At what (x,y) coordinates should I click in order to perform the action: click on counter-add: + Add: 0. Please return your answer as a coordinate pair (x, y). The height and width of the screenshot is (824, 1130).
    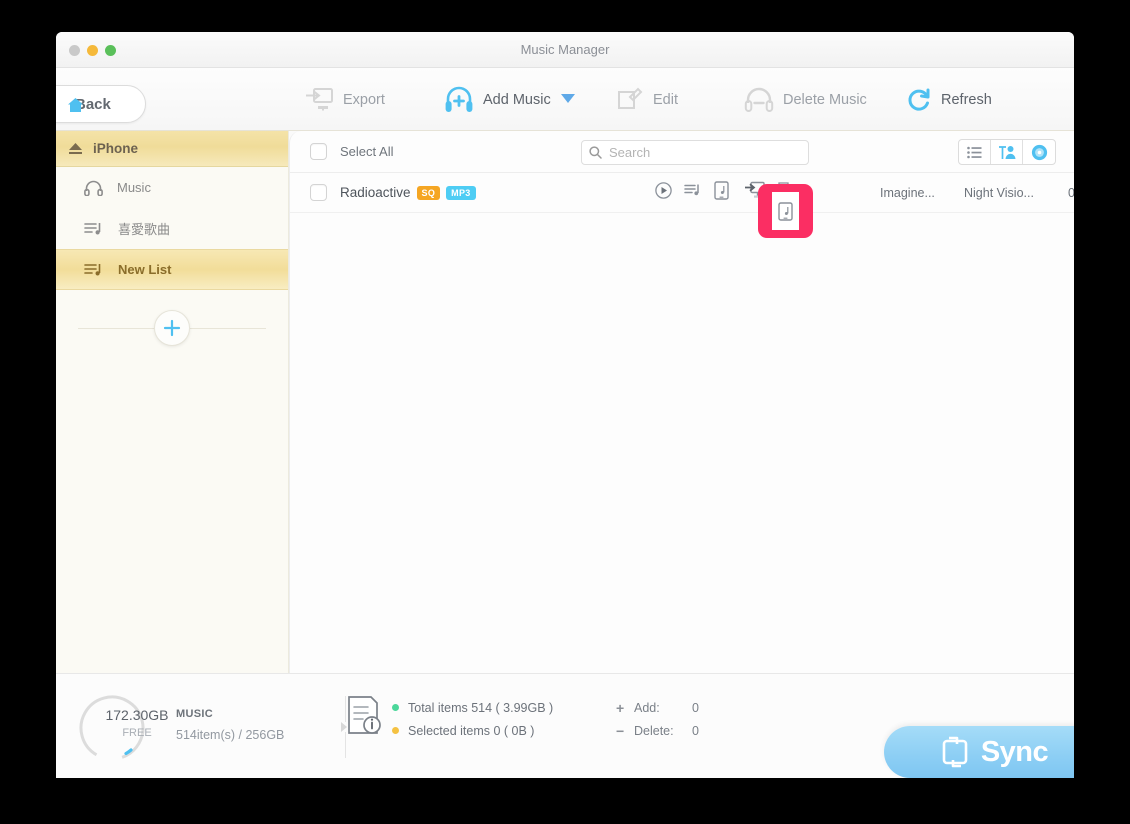
    Looking at the image, I should click on (657, 707).